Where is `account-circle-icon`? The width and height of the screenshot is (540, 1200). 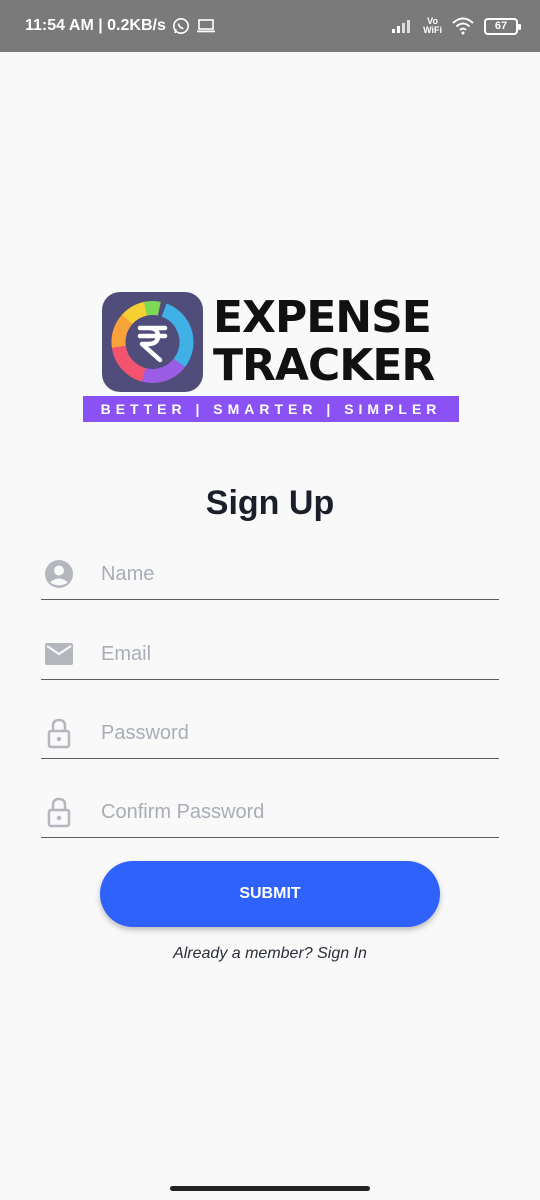 account-circle-icon is located at coordinates (59, 574).